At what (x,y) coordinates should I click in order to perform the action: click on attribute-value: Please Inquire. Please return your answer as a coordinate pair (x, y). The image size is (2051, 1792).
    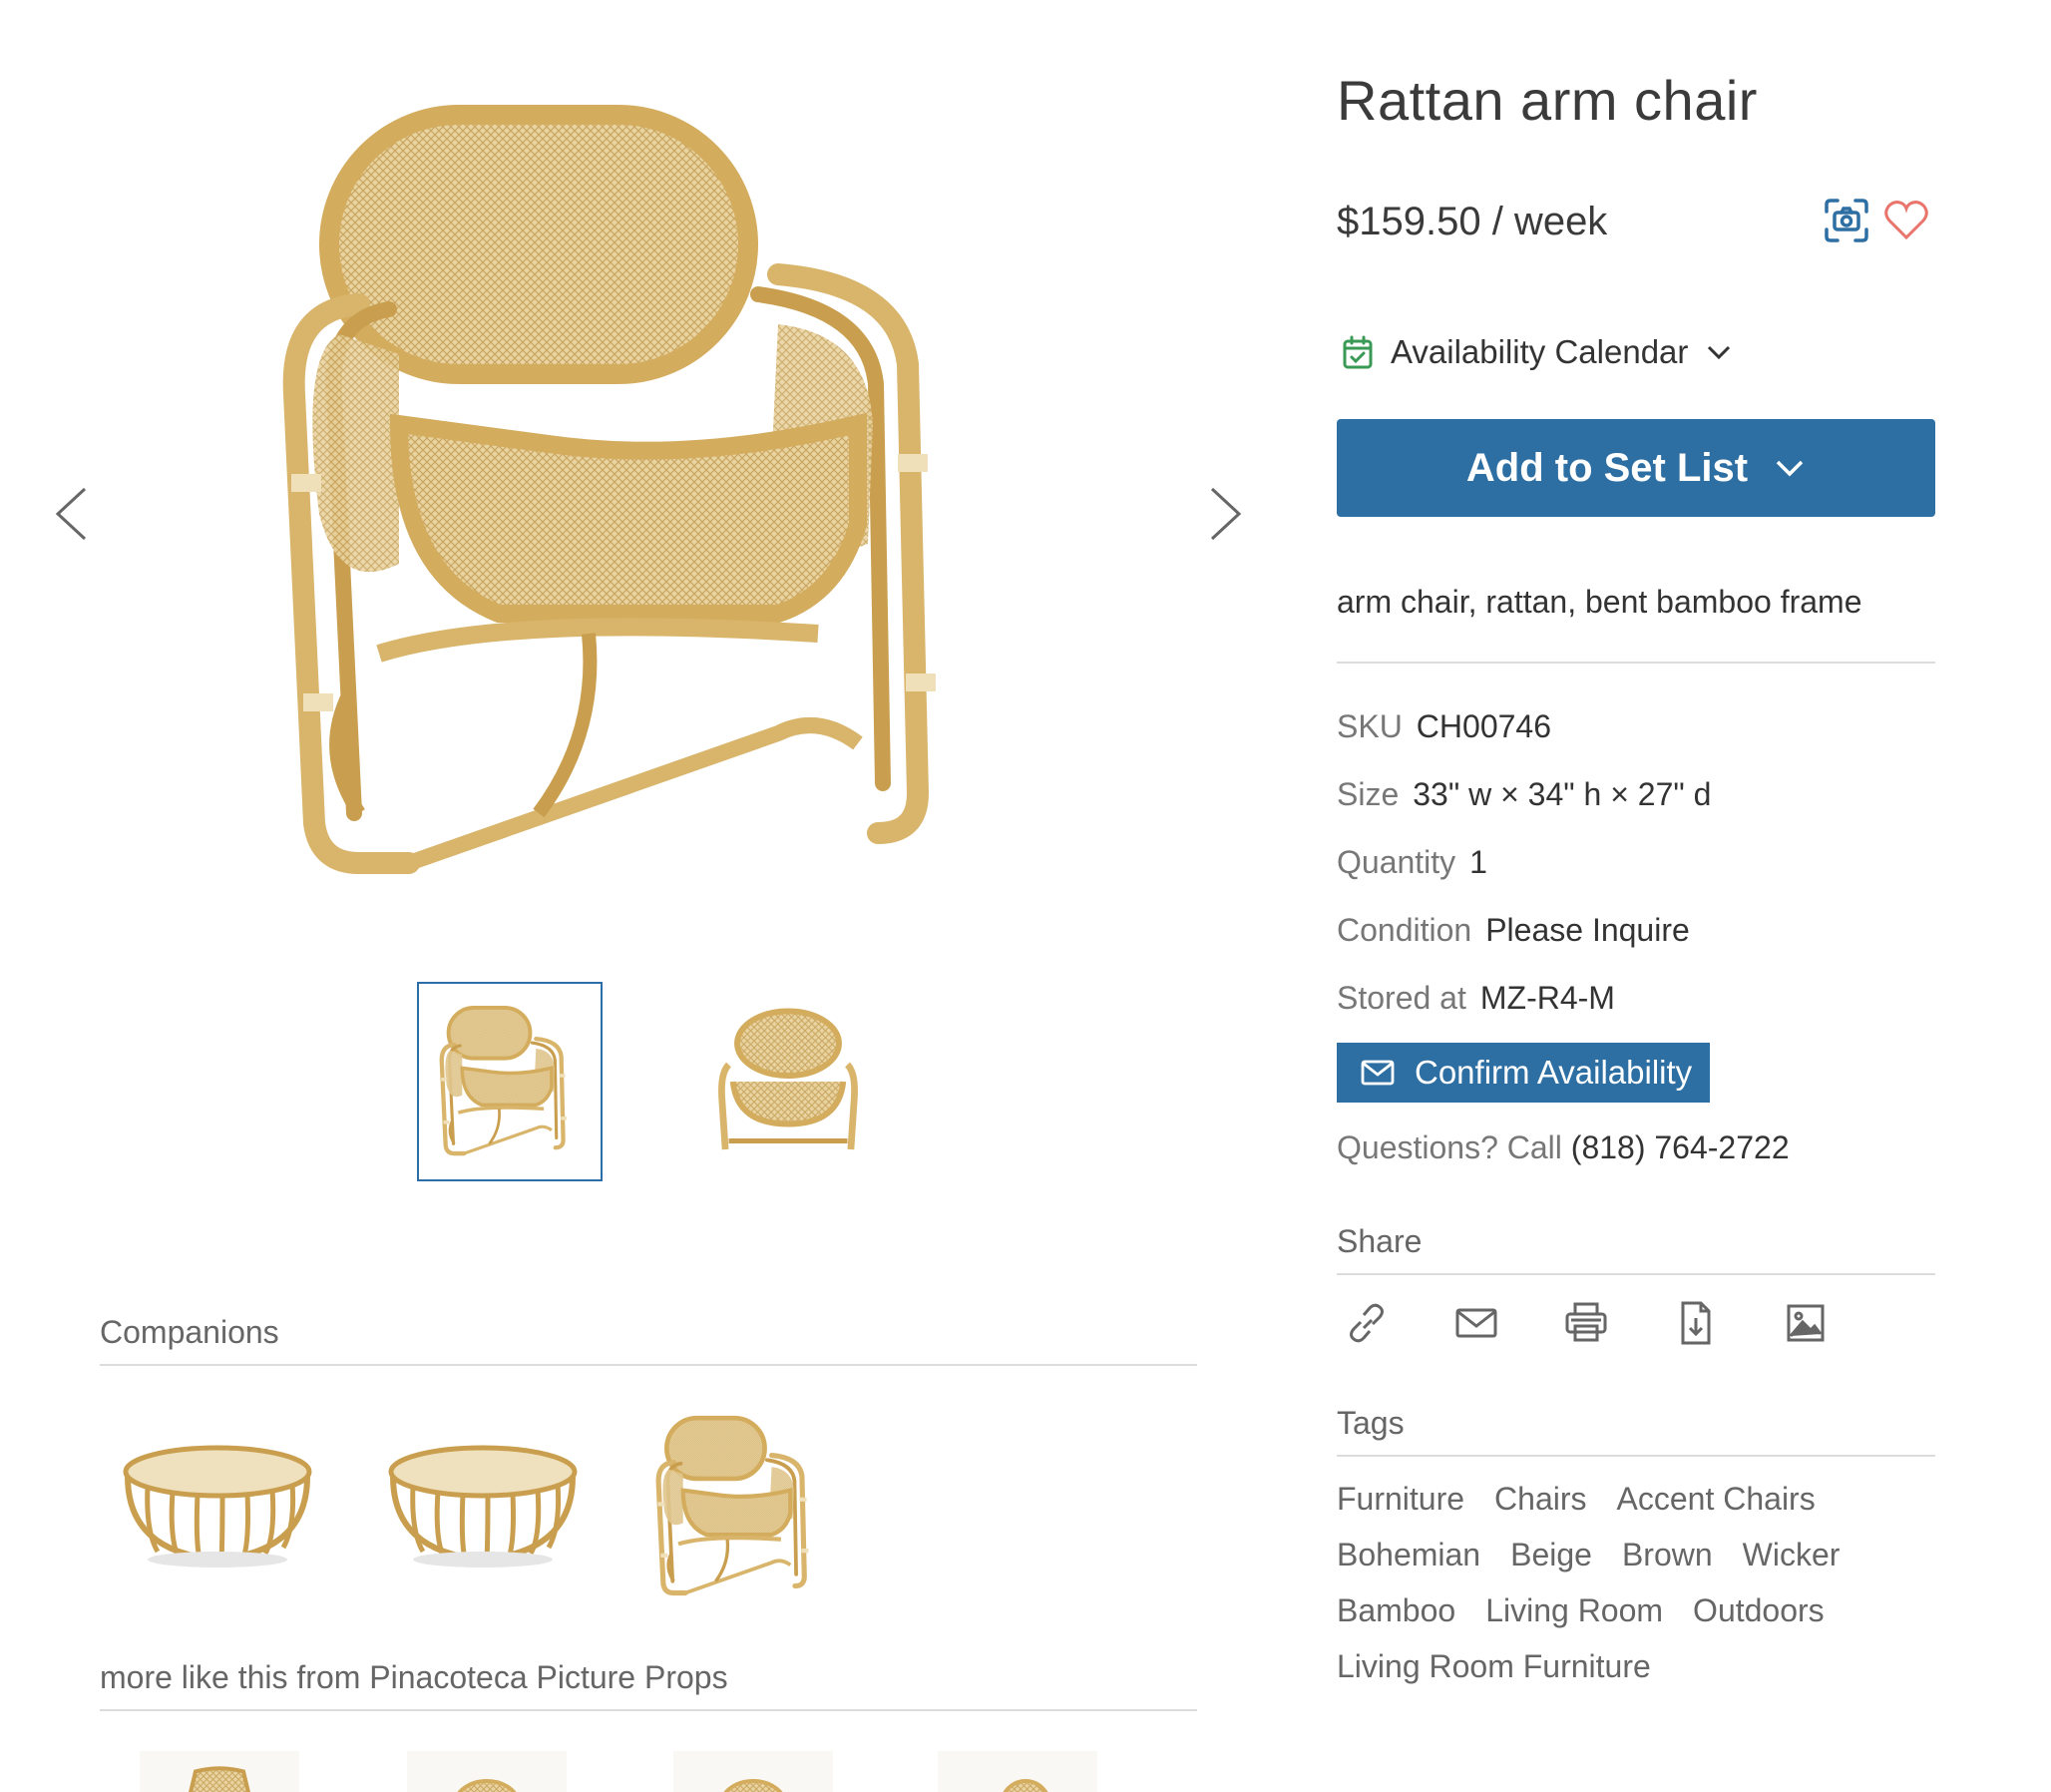
    Looking at the image, I should click on (1588, 930).